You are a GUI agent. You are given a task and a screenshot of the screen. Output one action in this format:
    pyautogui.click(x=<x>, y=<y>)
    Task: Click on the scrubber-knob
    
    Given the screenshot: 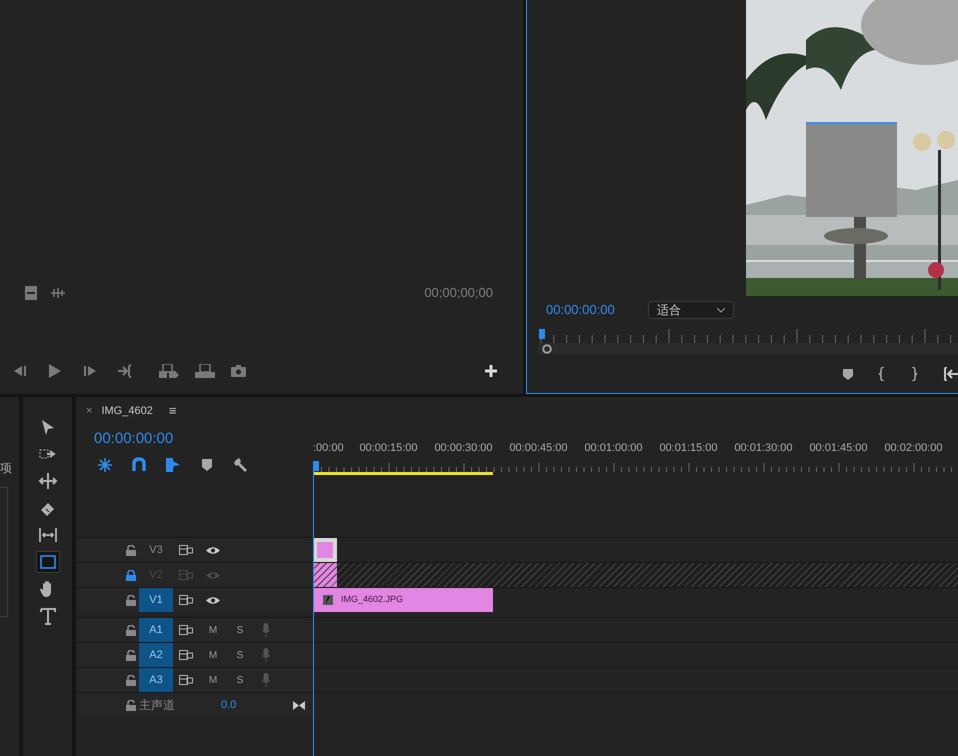 What is the action you would take?
    pyautogui.click(x=547, y=349)
    